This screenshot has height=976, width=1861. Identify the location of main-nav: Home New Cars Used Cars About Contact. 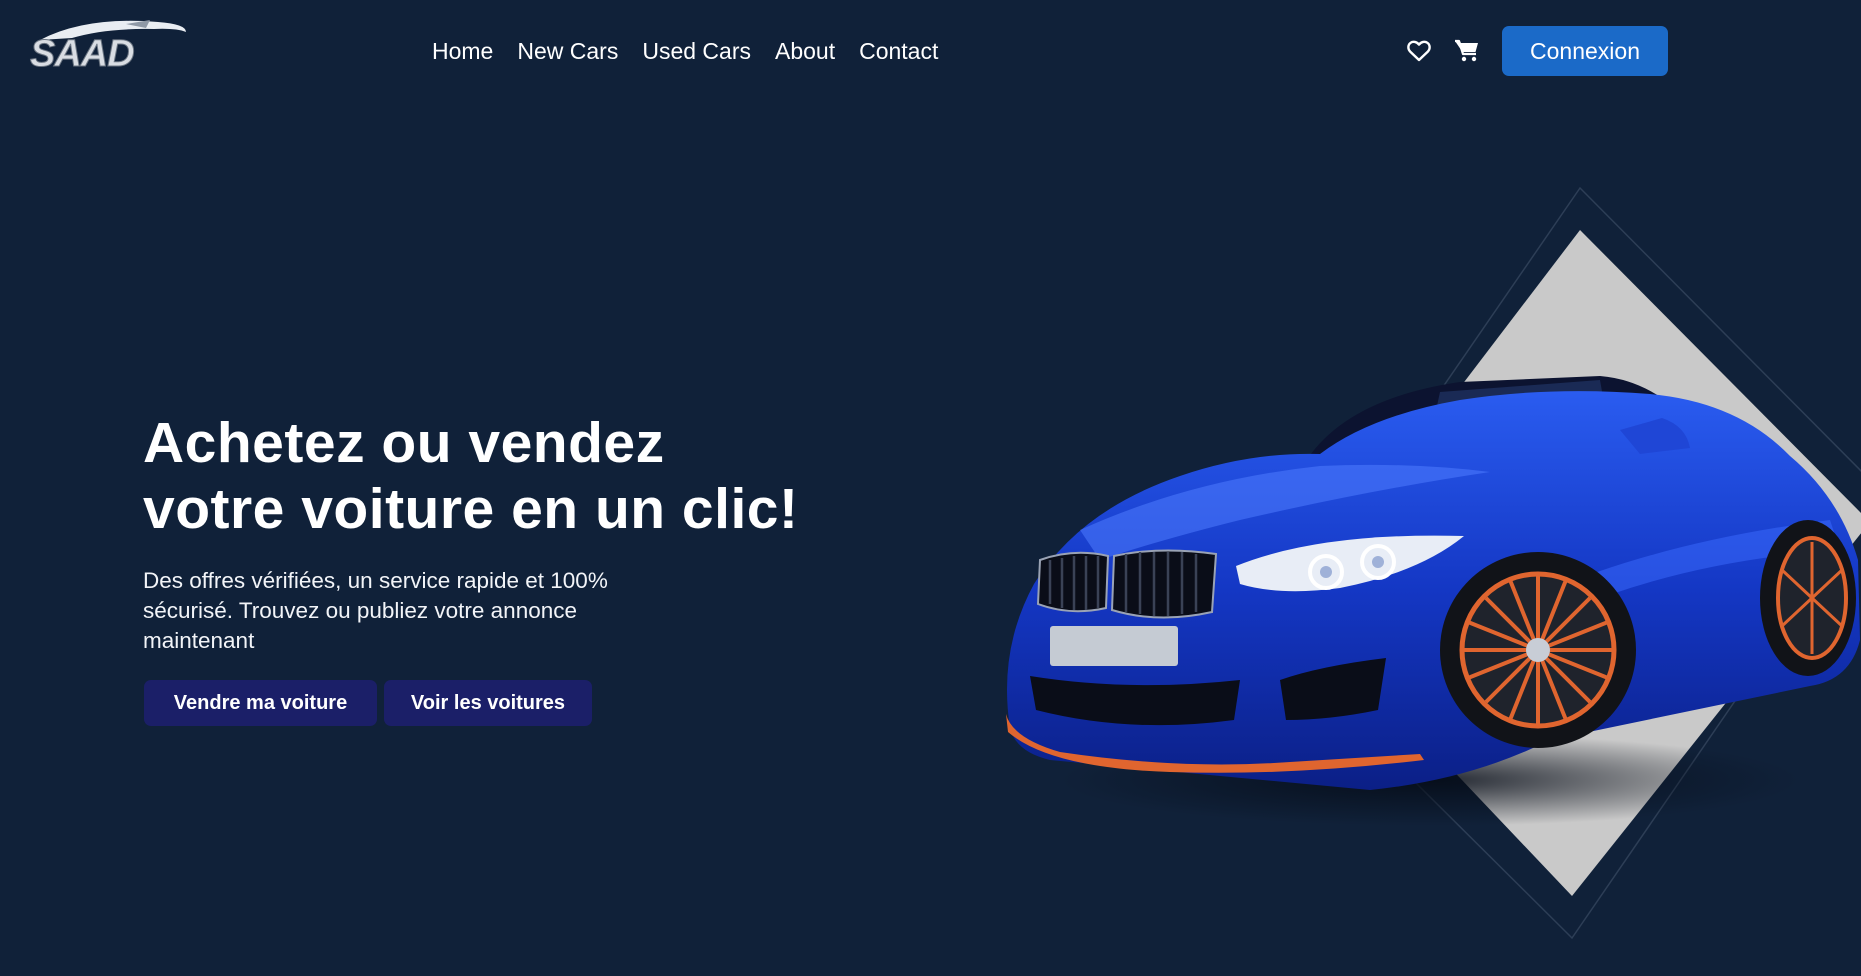
(685, 51).